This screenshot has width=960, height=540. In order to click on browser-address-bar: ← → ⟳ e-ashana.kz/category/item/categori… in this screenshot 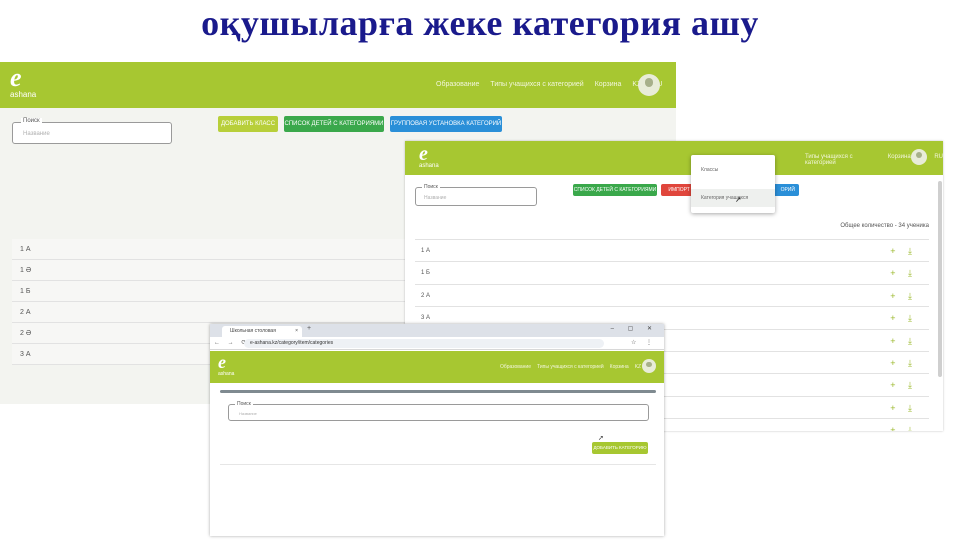, I will do `click(437, 343)`.